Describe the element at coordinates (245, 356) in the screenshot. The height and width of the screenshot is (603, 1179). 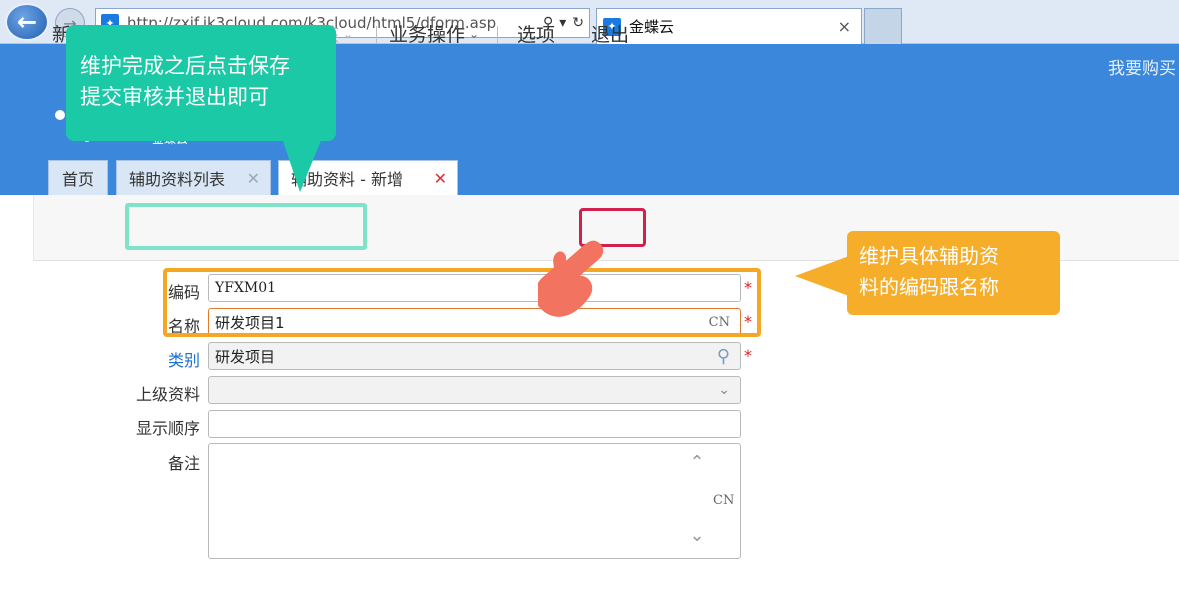
I see `category-value: 研发项目` at that location.